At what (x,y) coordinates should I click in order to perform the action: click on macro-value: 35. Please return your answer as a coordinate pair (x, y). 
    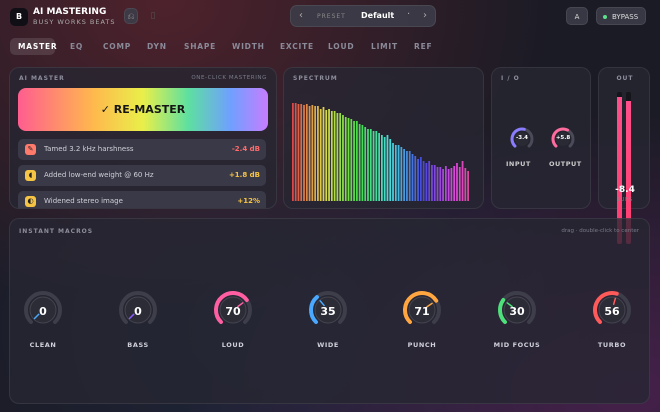
    Looking at the image, I should click on (328, 311).